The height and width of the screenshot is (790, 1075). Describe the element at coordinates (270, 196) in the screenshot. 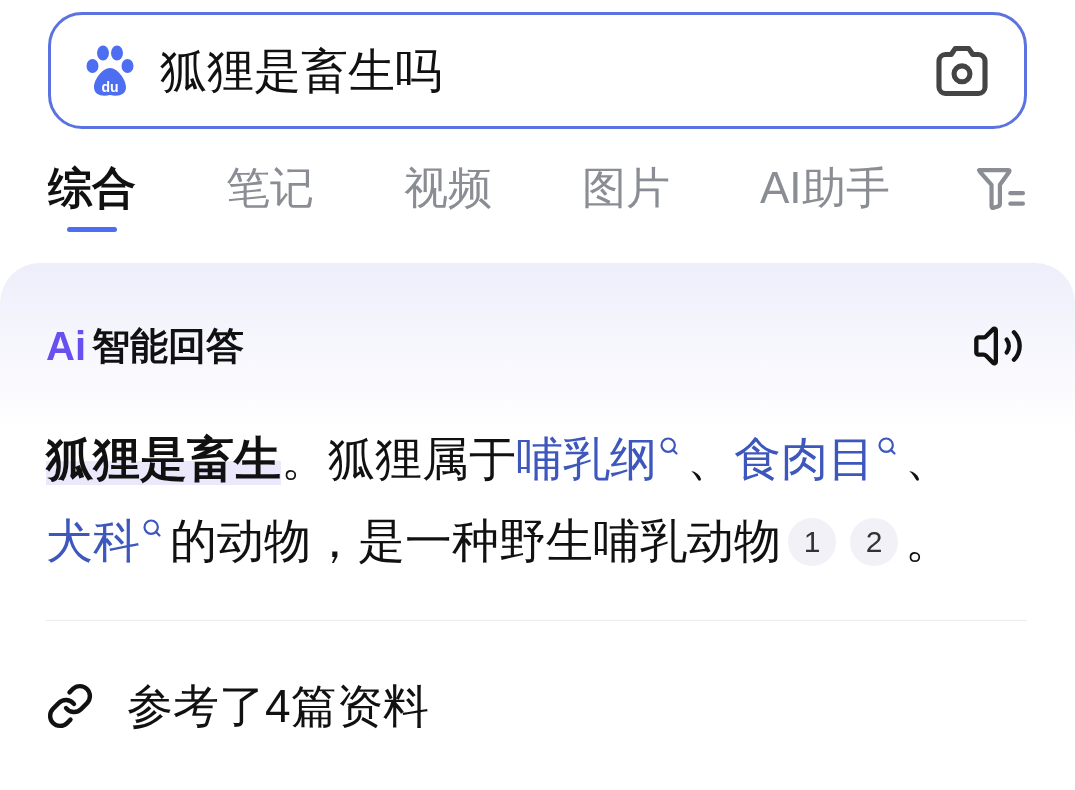

I see `search-tab: 笔记` at that location.